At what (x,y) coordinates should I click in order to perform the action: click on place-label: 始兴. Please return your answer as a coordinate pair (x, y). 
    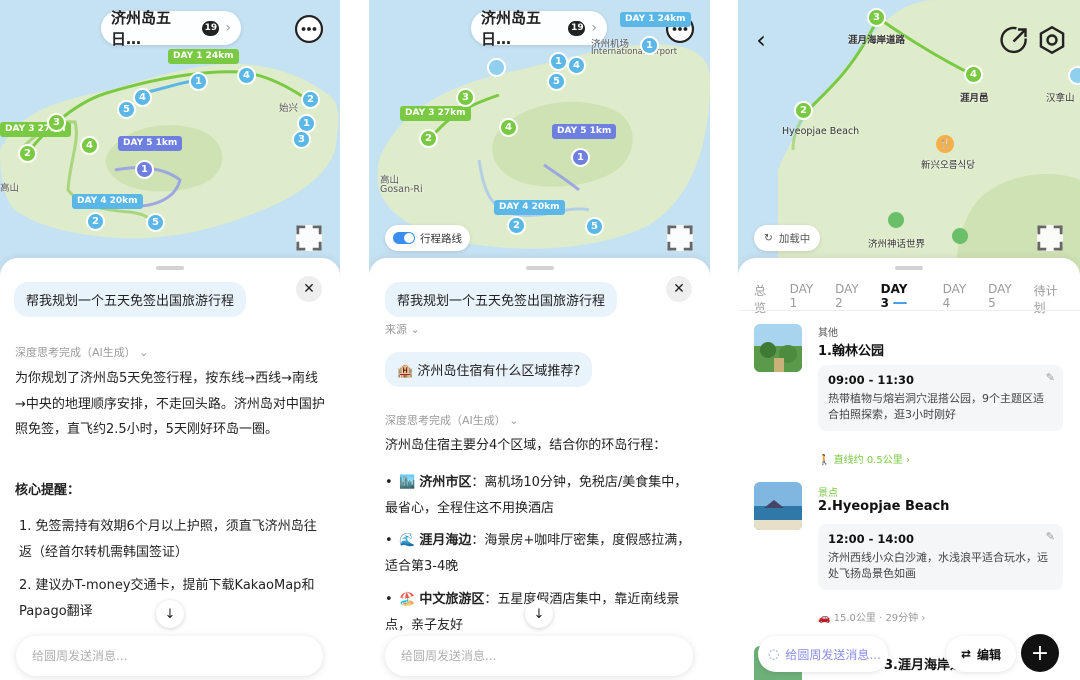
    Looking at the image, I should click on (289, 108).